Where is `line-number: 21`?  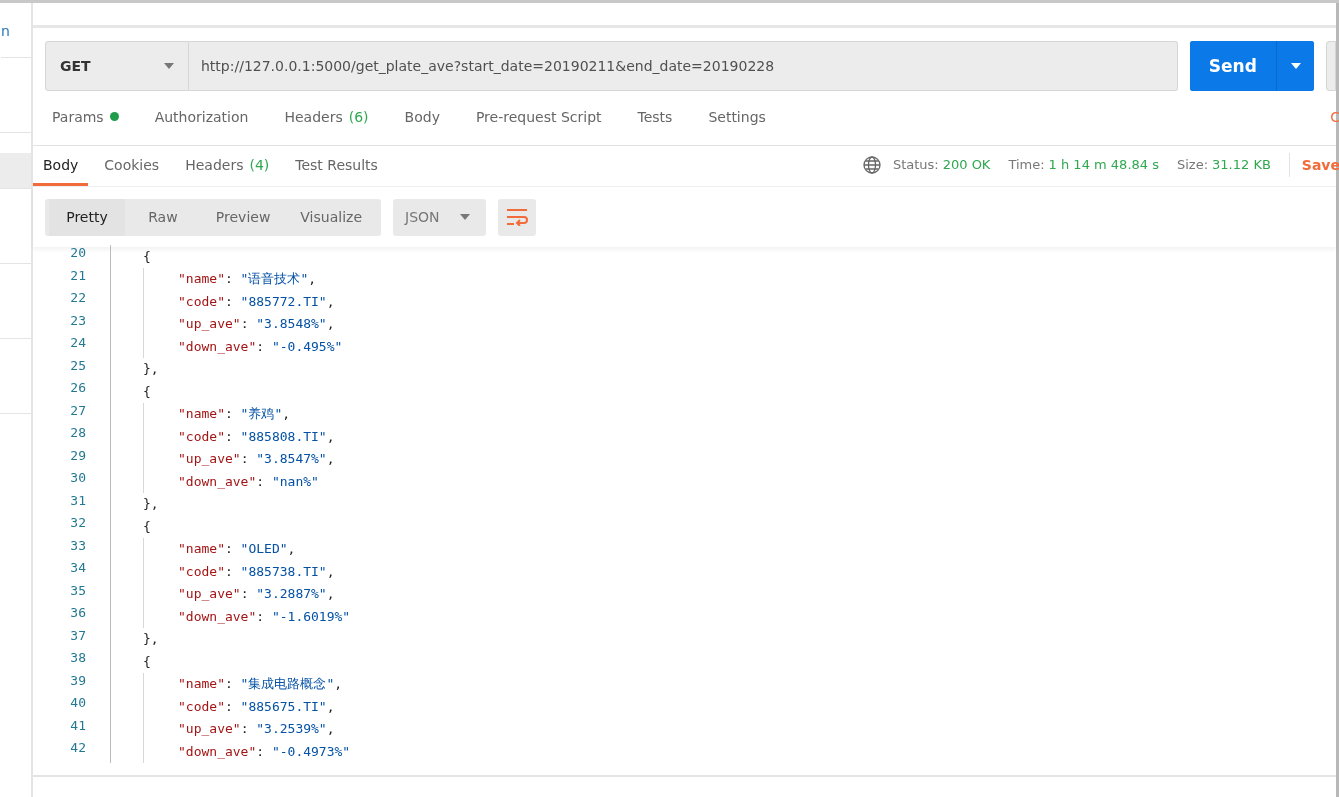 line-number: 21 is located at coordinates (72, 278).